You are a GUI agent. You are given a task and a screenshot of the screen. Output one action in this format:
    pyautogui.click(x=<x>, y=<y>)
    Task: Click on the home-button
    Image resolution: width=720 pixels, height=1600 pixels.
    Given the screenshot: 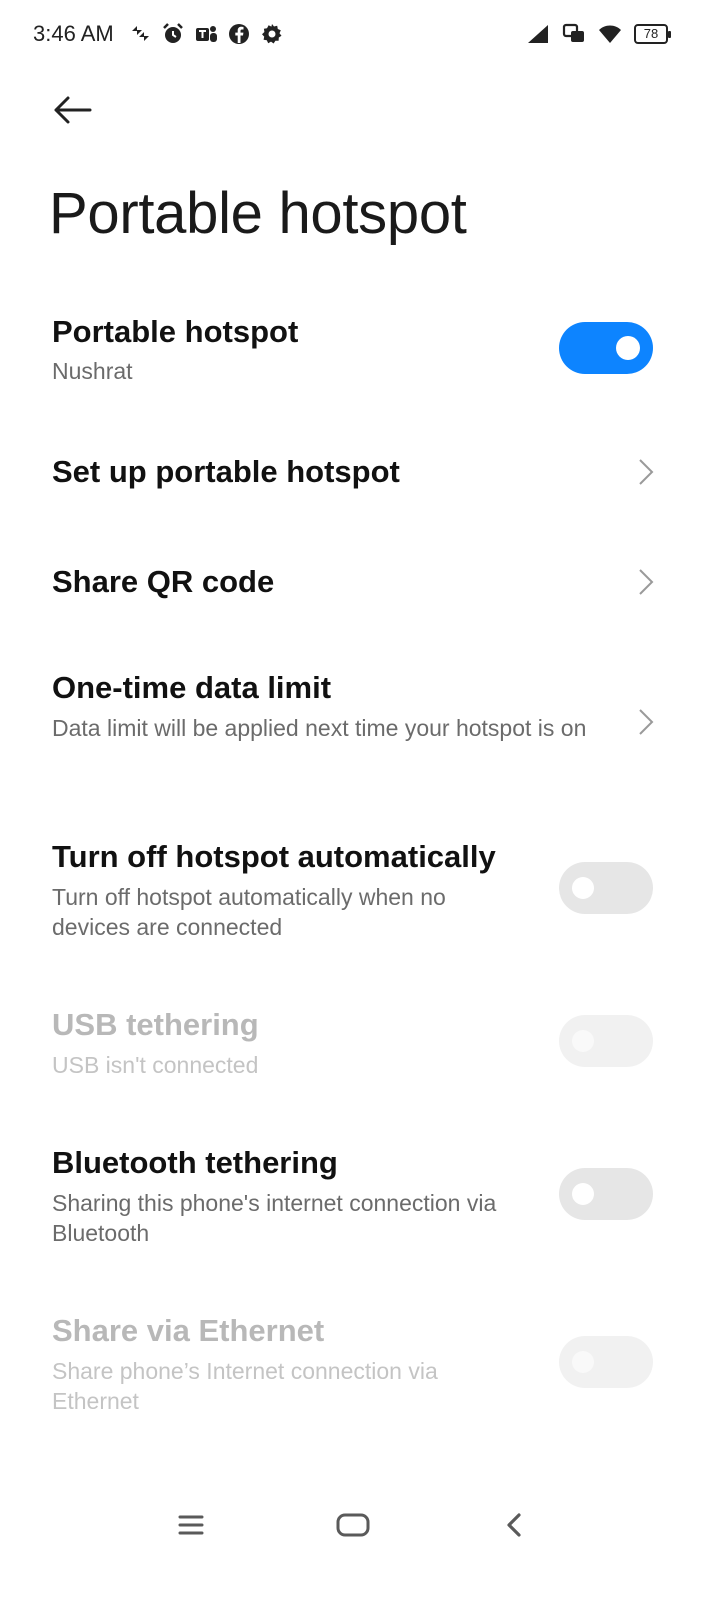 What is the action you would take?
    pyautogui.click(x=353, y=1525)
    